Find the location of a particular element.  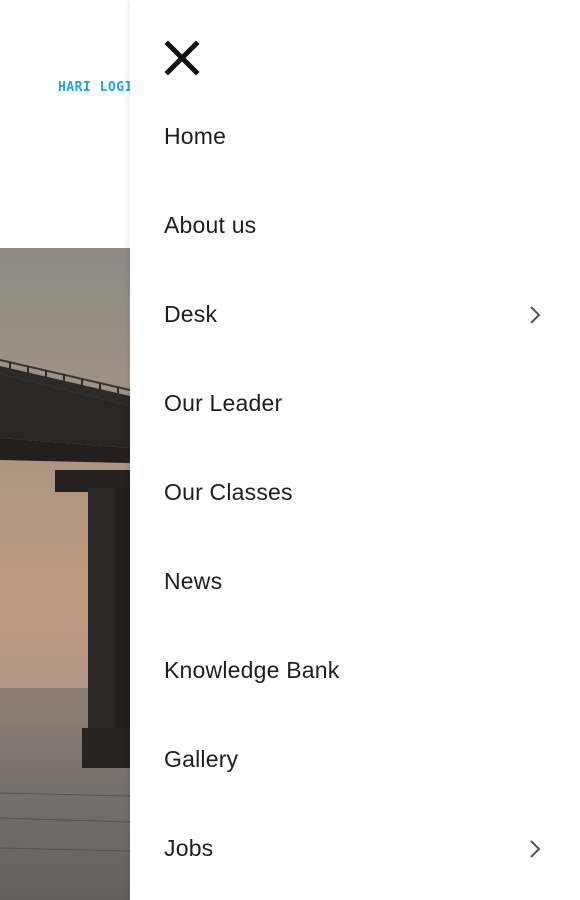

menu-item-label: Our Leader is located at coordinates (223, 403).